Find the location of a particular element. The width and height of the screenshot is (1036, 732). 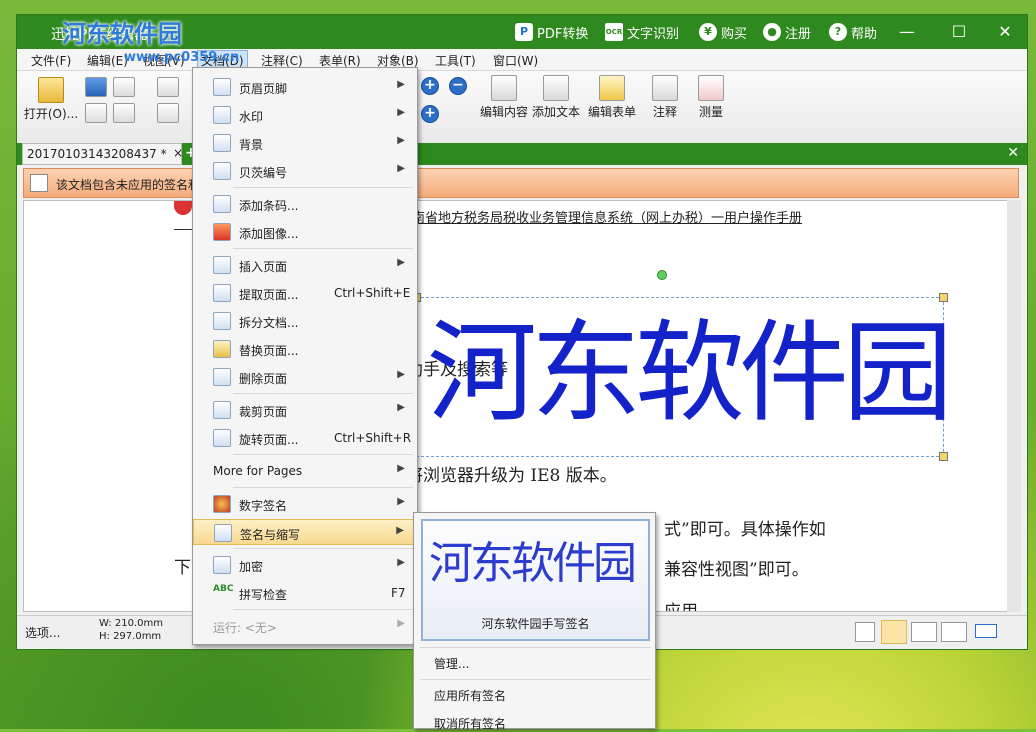

menu-tools: 工具(T) is located at coordinates (455, 60).